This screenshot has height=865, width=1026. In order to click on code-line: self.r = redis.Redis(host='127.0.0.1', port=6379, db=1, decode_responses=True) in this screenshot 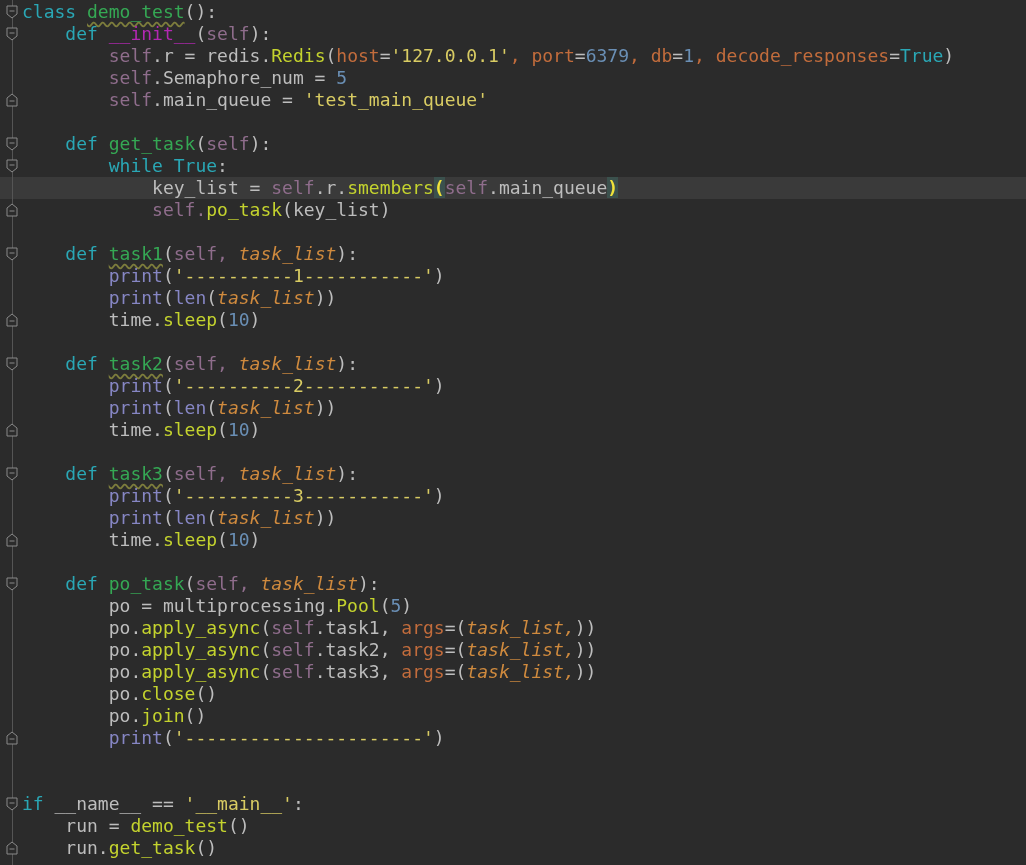, I will do `click(531, 56)`.